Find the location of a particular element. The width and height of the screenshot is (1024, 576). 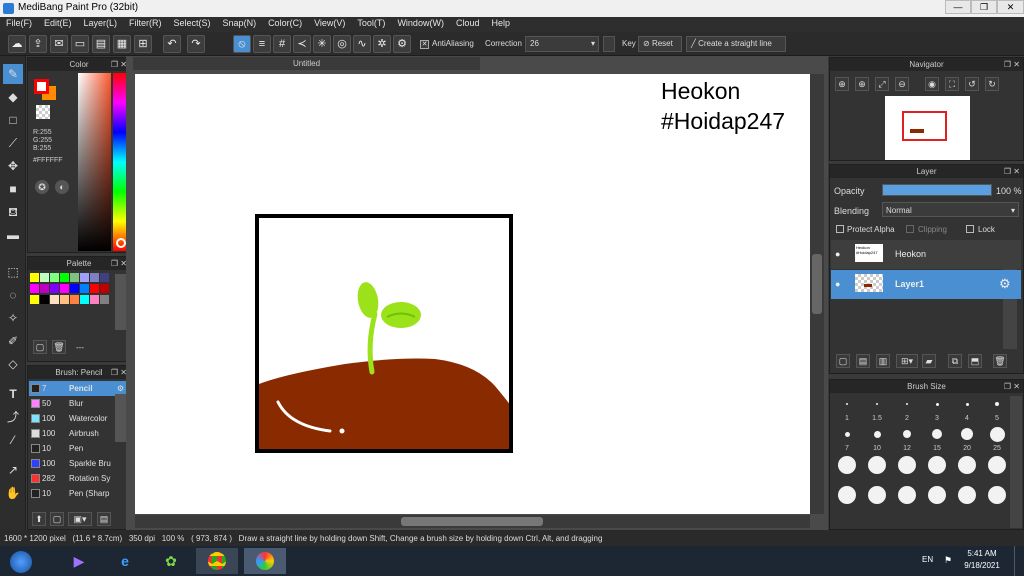

brush-size-option: 20 is located at coordinates (967, 438).